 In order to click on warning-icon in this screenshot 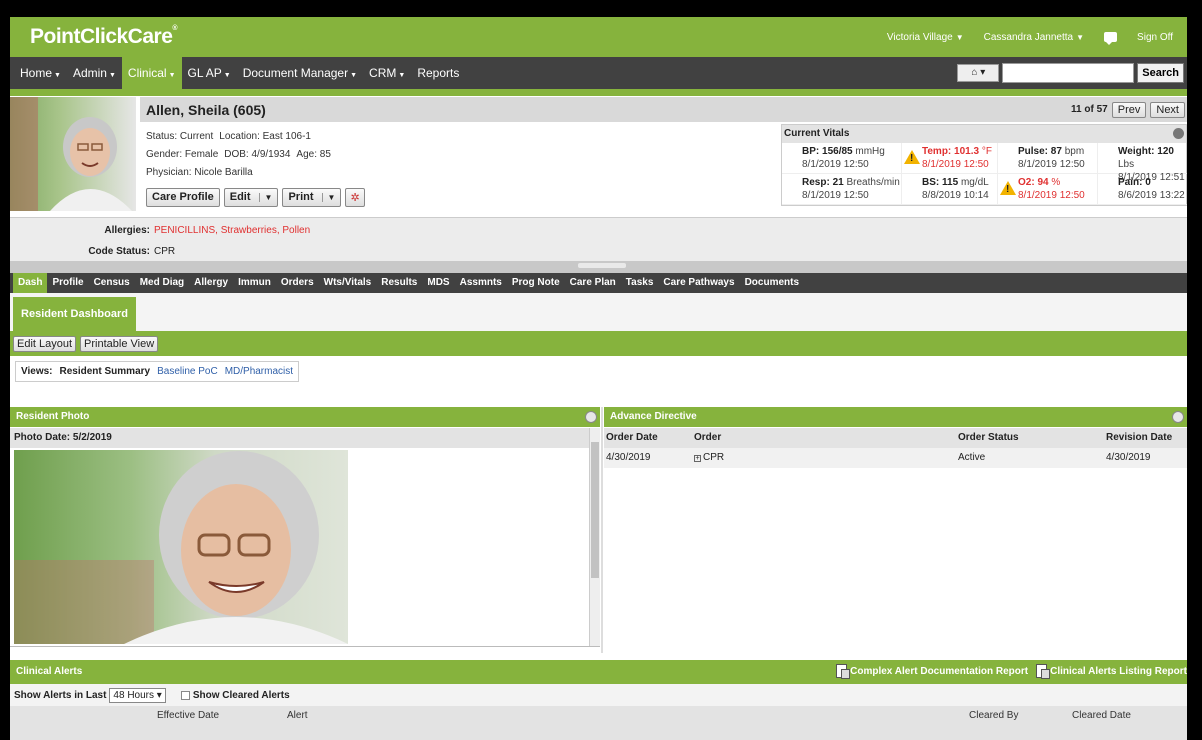, I will do `click(1008, 188)`.